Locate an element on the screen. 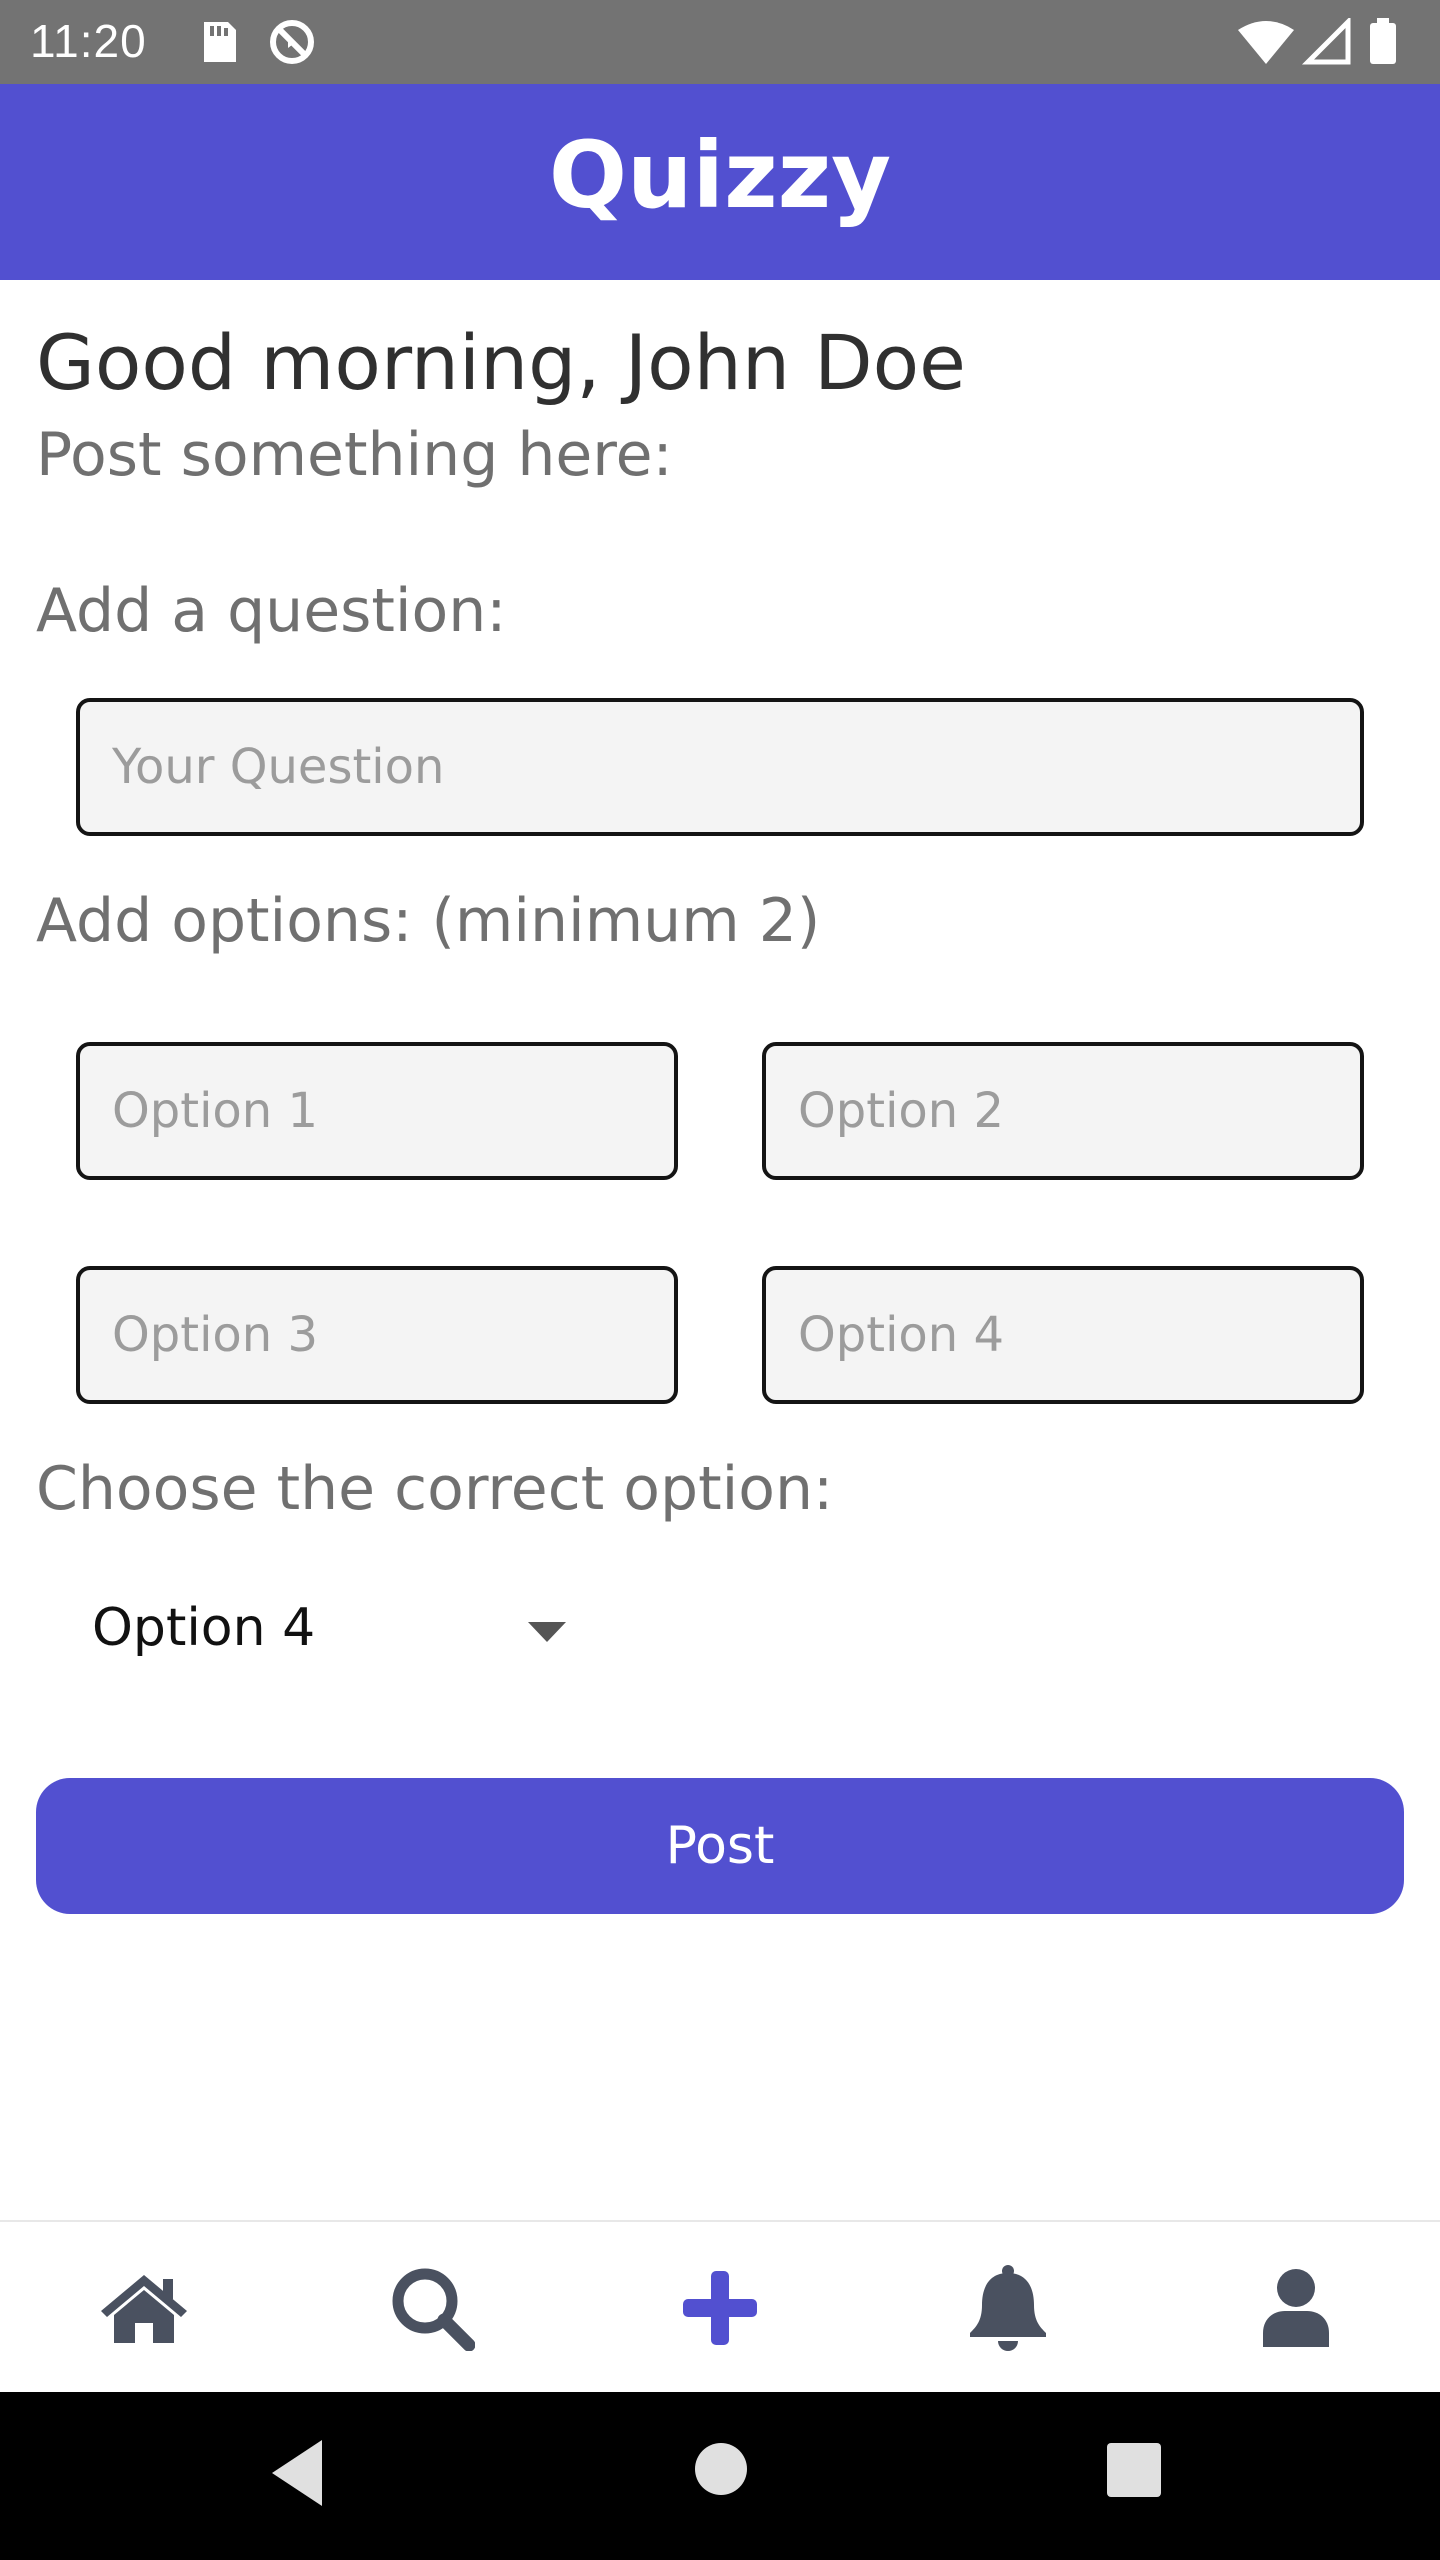 This screenshot has height=2560, width=1440. bell-icon is located at coordinates (1008, 2308).